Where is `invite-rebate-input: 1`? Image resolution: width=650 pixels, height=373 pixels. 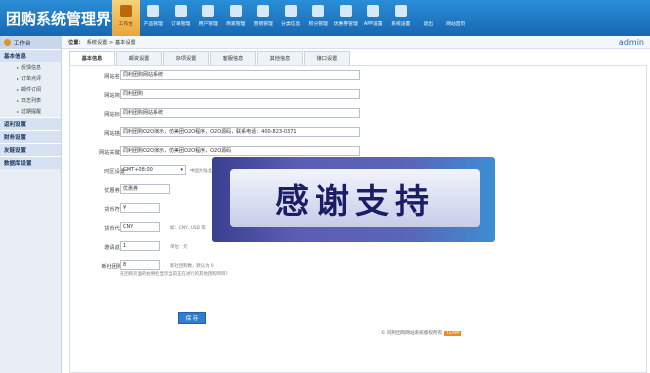 invite-rebate-input: 1 is located at coordinates (140, 246).